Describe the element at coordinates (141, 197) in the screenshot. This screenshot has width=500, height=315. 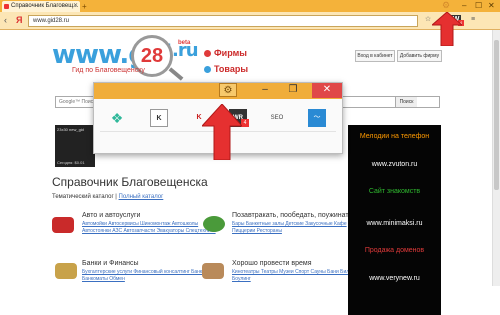
I see `full-catalog-link: Полный каталог` at that location.